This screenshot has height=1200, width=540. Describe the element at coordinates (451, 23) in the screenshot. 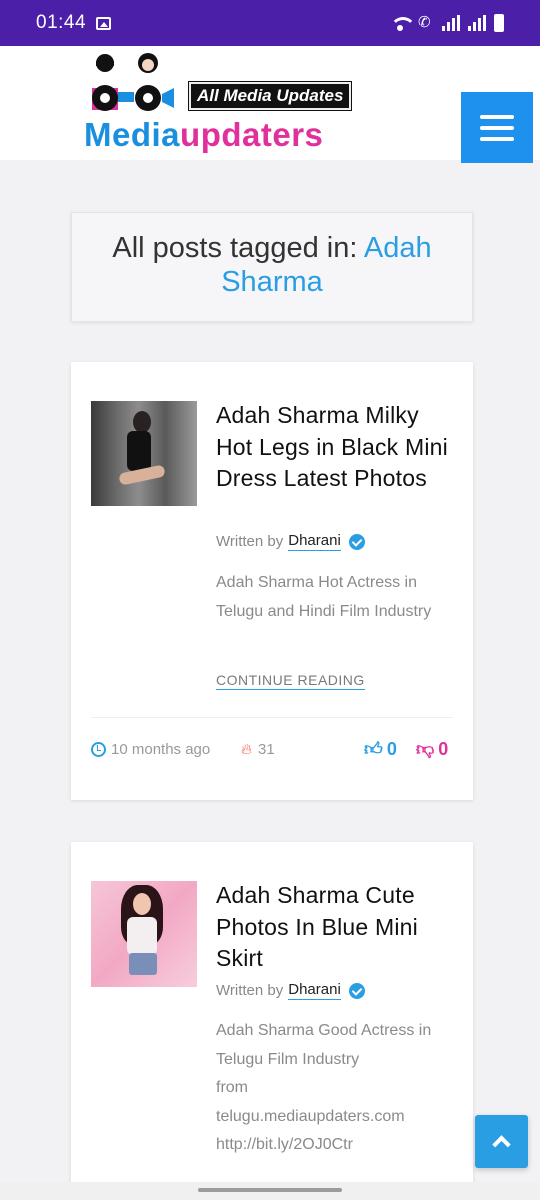

I see `signal-1-icon` at that location.